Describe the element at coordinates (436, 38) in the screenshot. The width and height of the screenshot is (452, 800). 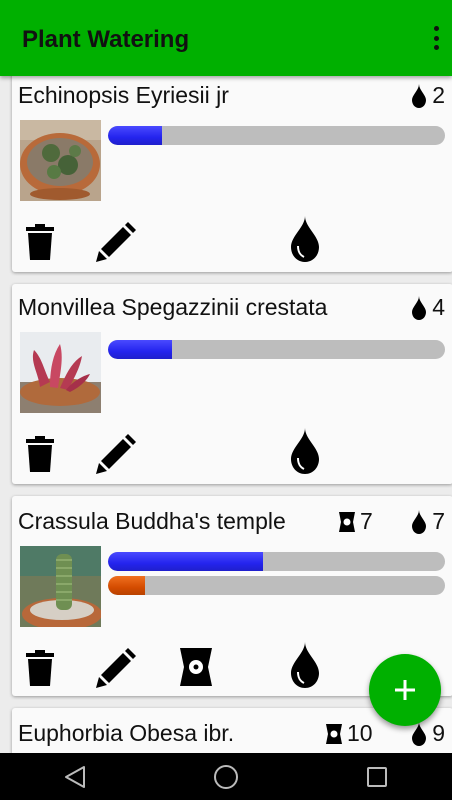
I see `overflow-menu-icon` at that location.